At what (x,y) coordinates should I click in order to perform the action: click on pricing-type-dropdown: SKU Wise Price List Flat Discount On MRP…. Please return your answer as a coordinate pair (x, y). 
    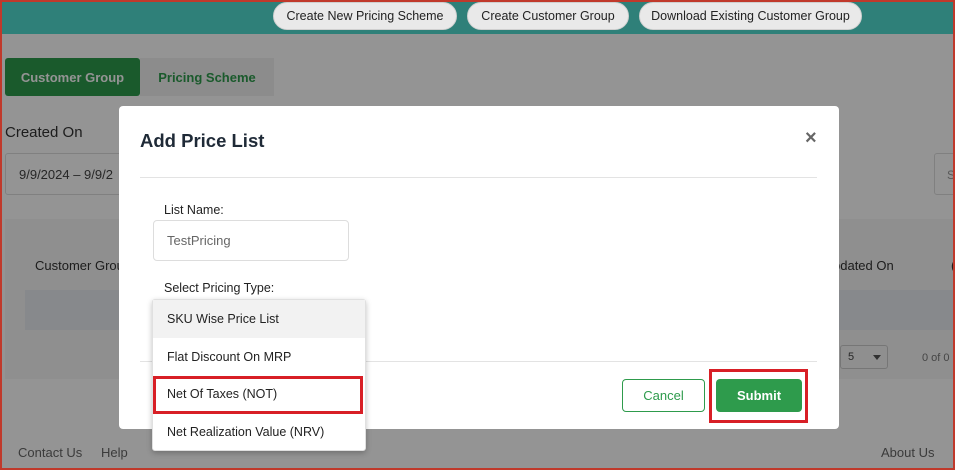
    Looking at the image, I should click on (259, 375).